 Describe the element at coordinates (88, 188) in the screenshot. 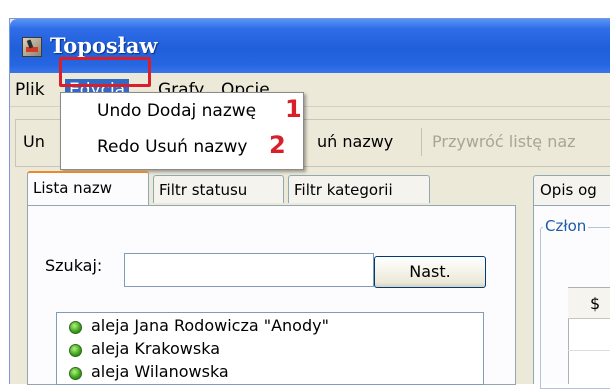

I see `tab-lista-nazw: Lista nazw` at that location.